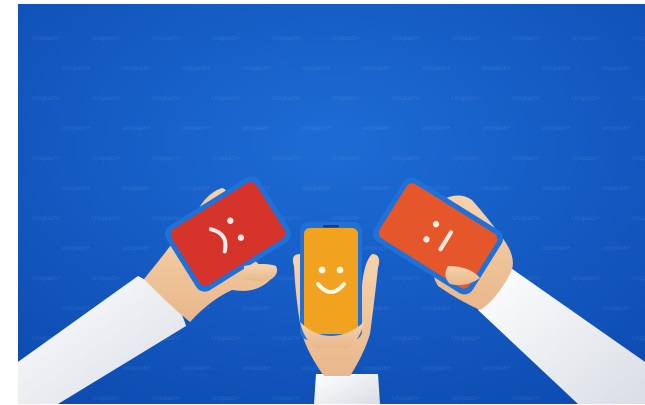 The width and height of the screenshot is (645, 405). I want to click on phone-happy, so click(331, 281).